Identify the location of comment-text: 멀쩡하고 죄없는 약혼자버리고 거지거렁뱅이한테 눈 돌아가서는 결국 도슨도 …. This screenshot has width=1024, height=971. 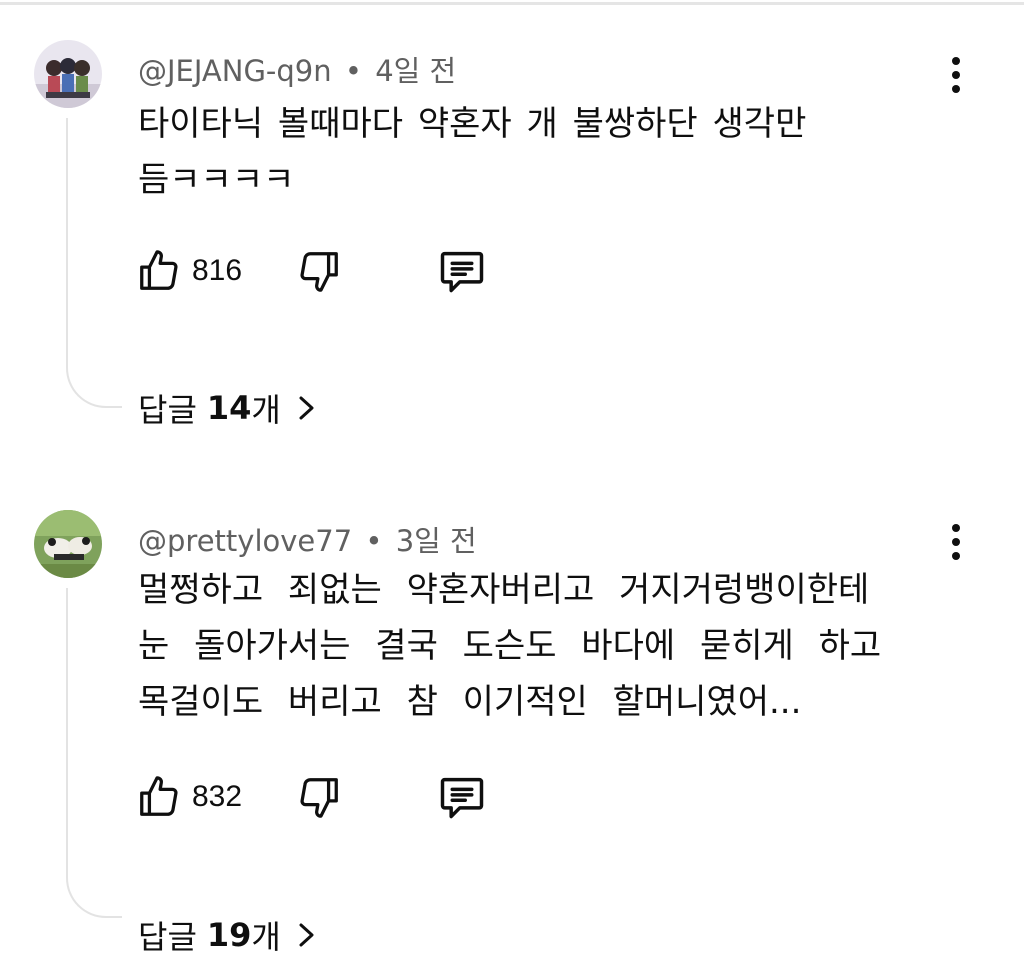
(538, 646).